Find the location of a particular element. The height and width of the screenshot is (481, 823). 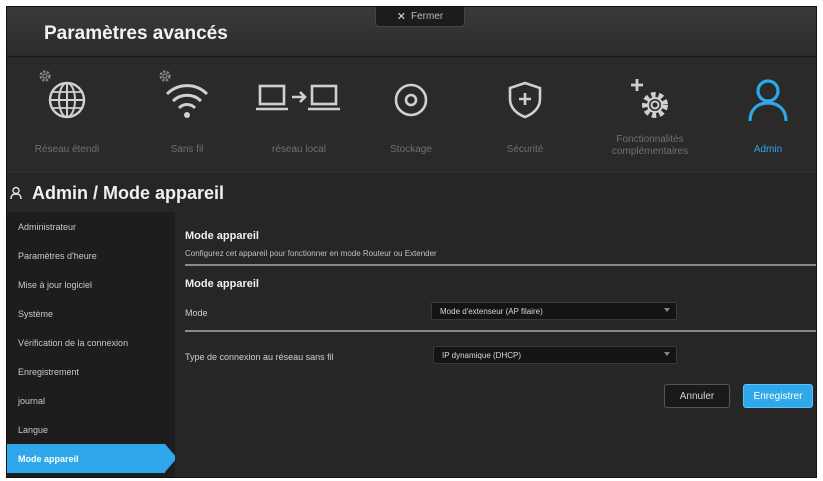

page-header: Admin / Mode appareil is located at coordinates (411, 193).